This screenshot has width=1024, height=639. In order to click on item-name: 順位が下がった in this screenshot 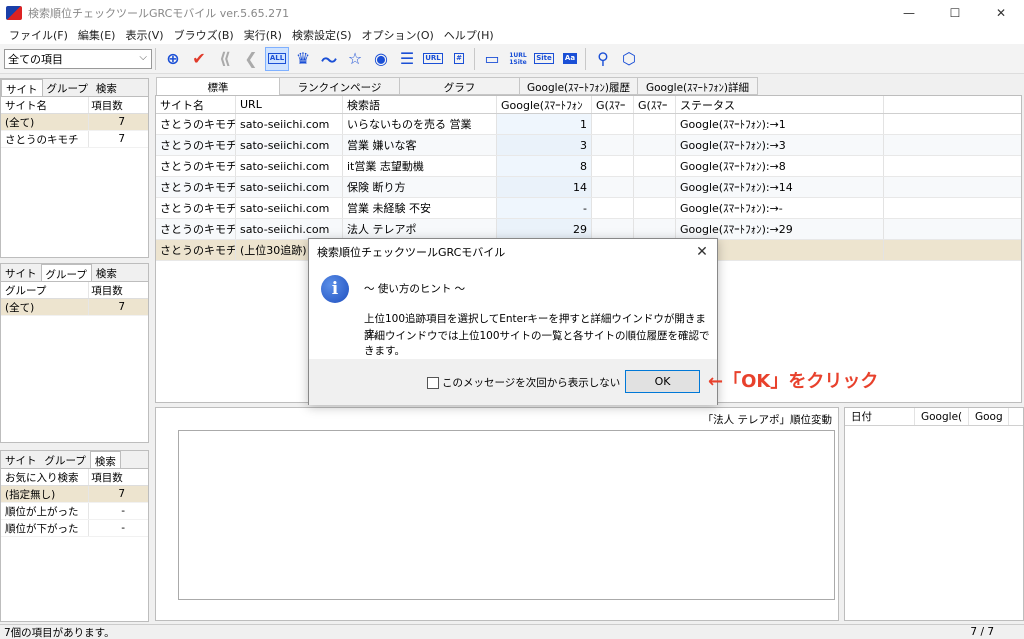, I will do `click(45, 528)`.